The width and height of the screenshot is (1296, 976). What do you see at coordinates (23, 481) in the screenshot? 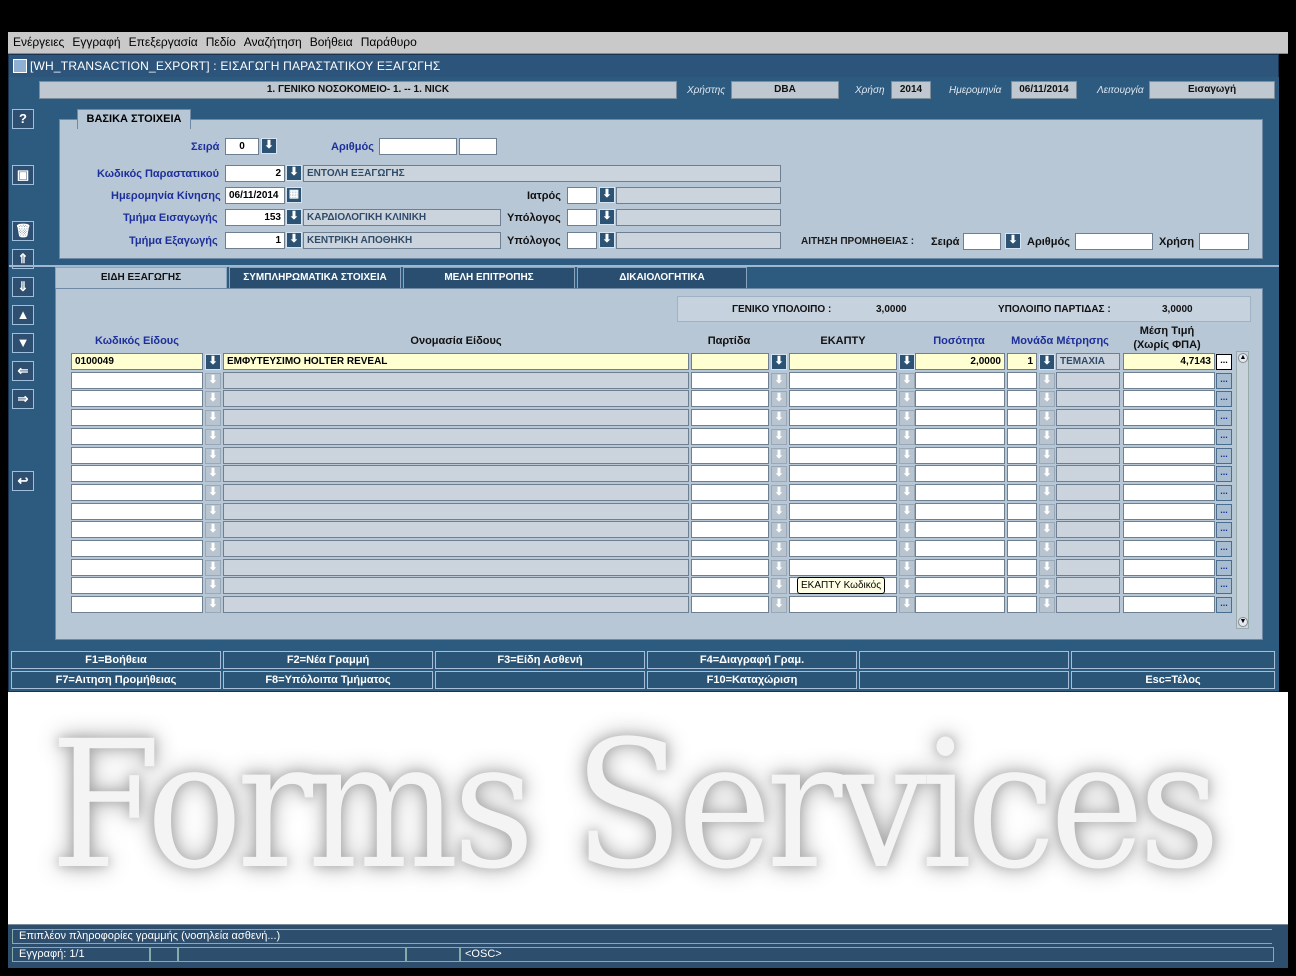
I see `exit-icon: ↩` at bounding box center [23, 481].